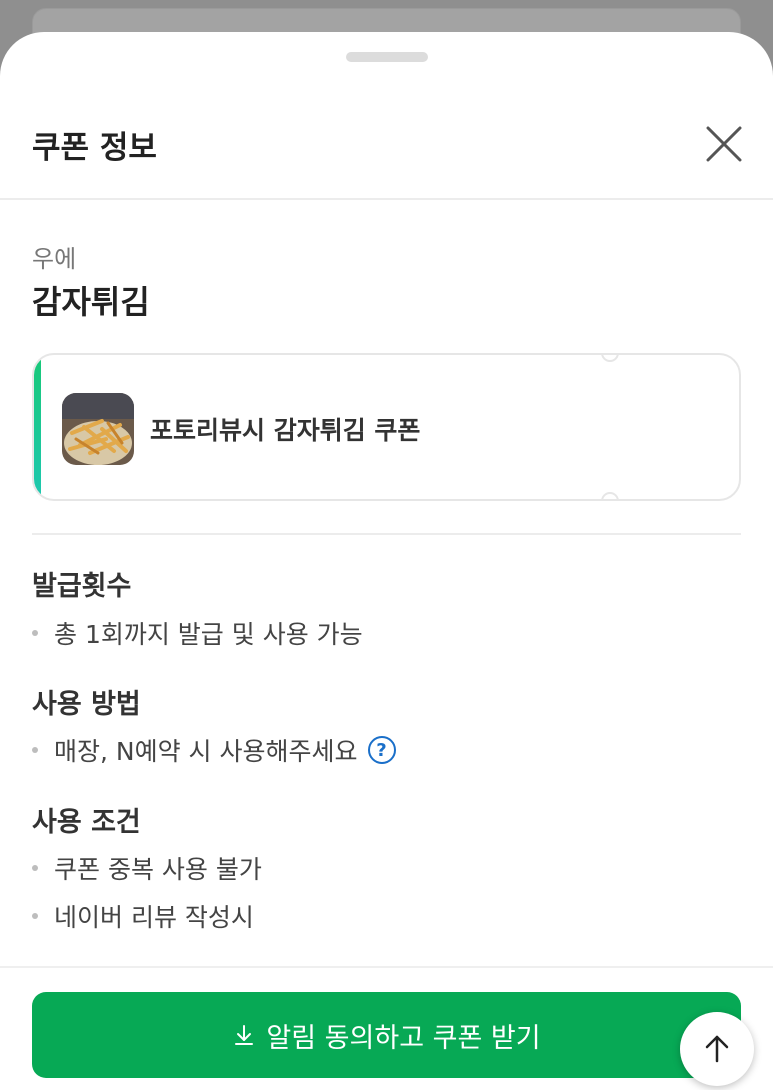  Describe the element at coordinates (387, 57) in the screenshot. I see `drag-handle` at that location.